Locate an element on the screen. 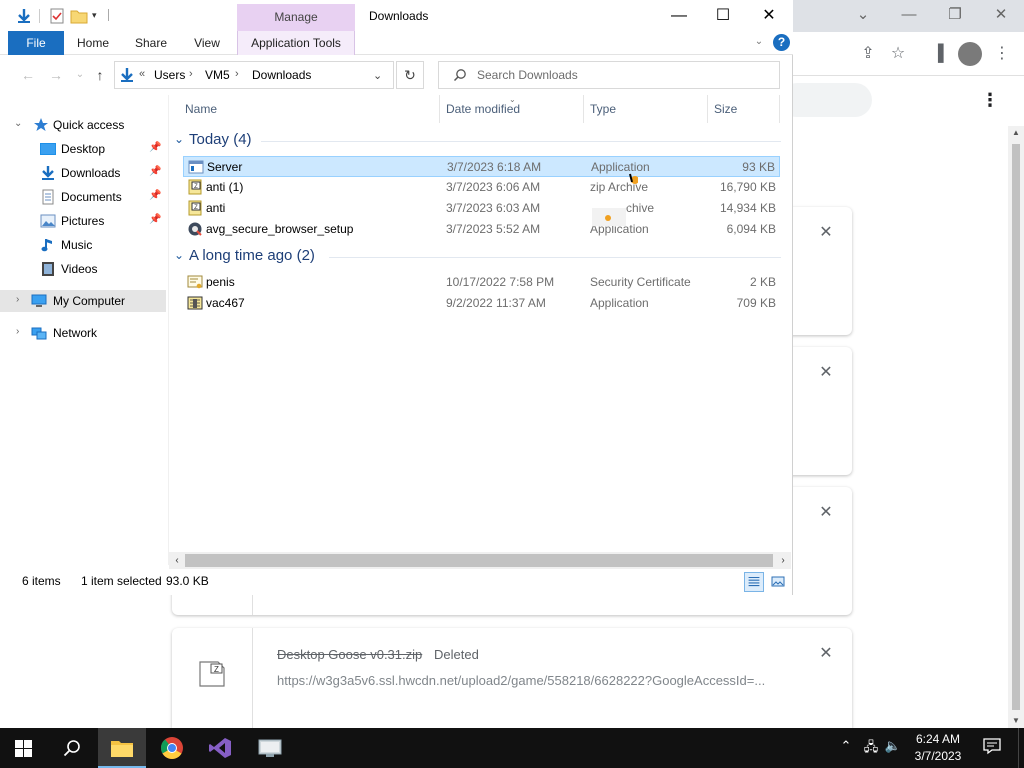 This screenshot has width=1024, height=768. sidebar-item-music: Music is located at coordinates (83, 245).